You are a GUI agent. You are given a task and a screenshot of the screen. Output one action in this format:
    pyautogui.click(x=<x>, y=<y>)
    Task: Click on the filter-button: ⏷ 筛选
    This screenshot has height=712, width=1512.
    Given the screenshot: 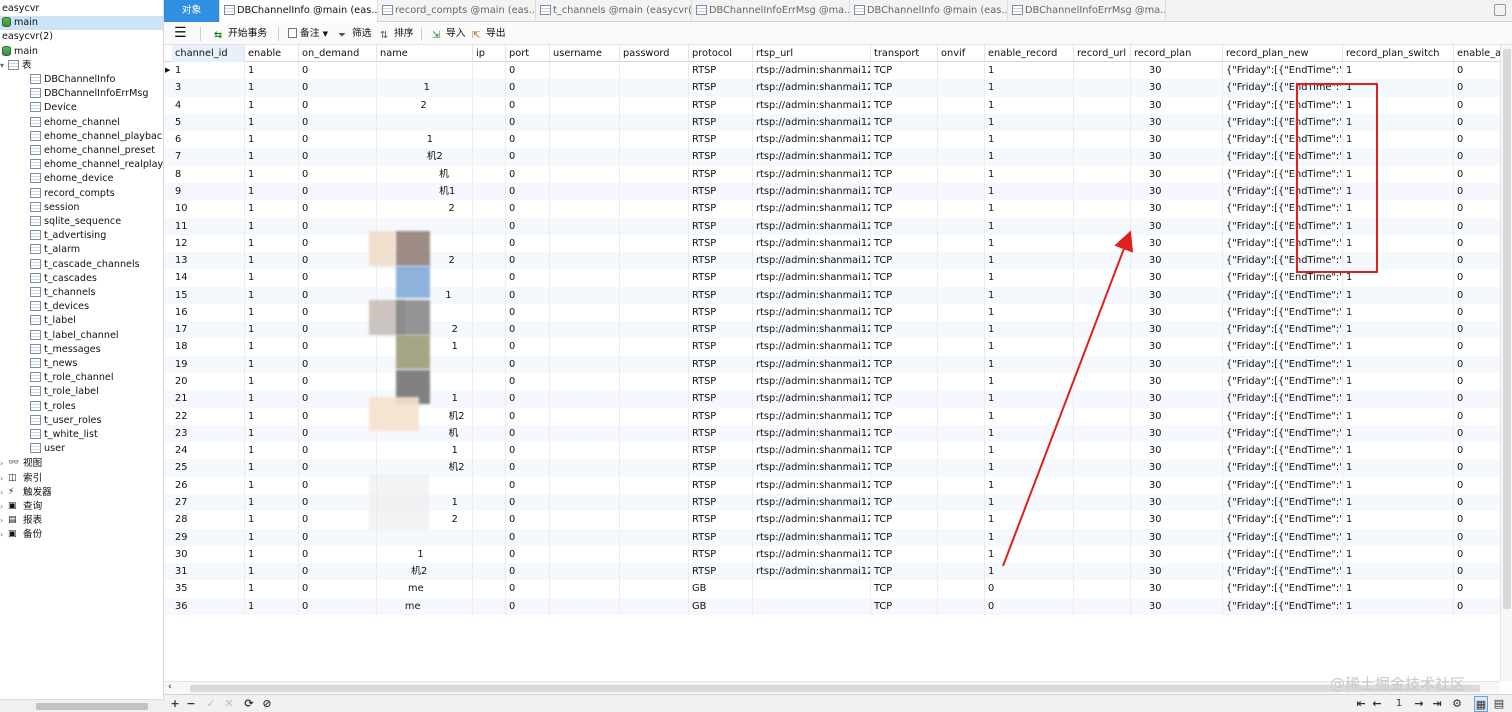 What is the action you would take?
    pyautogui.click(x=355, y=34)
    